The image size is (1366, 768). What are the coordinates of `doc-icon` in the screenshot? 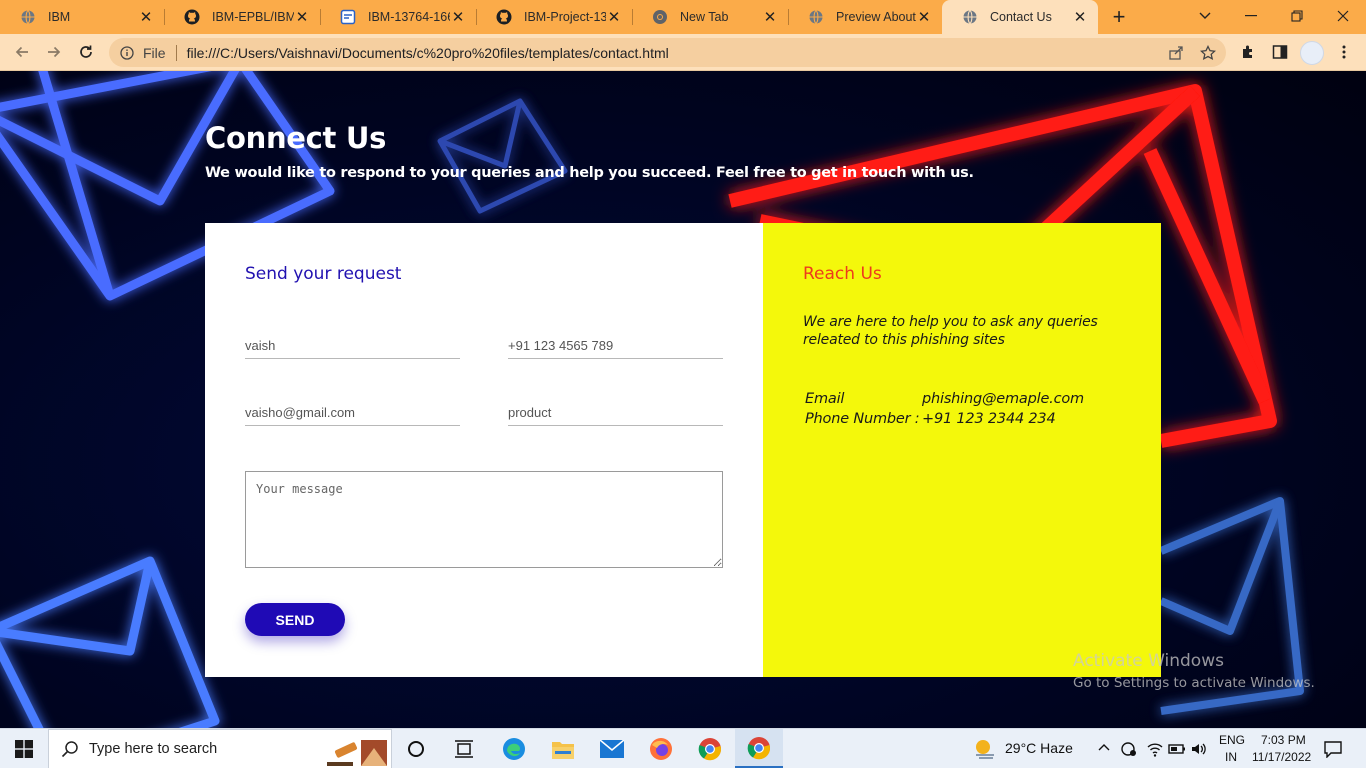 It's located at (348, 17).